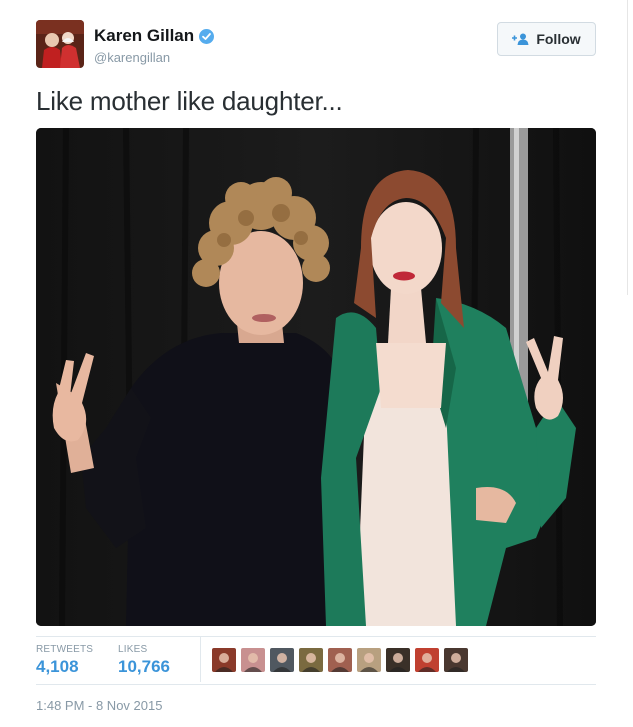 The width and height of the screenshot is (633, 727). I want to click on tweet-timestamp: 1:48 PM - 8 Nov 2015, so click(99, 705).